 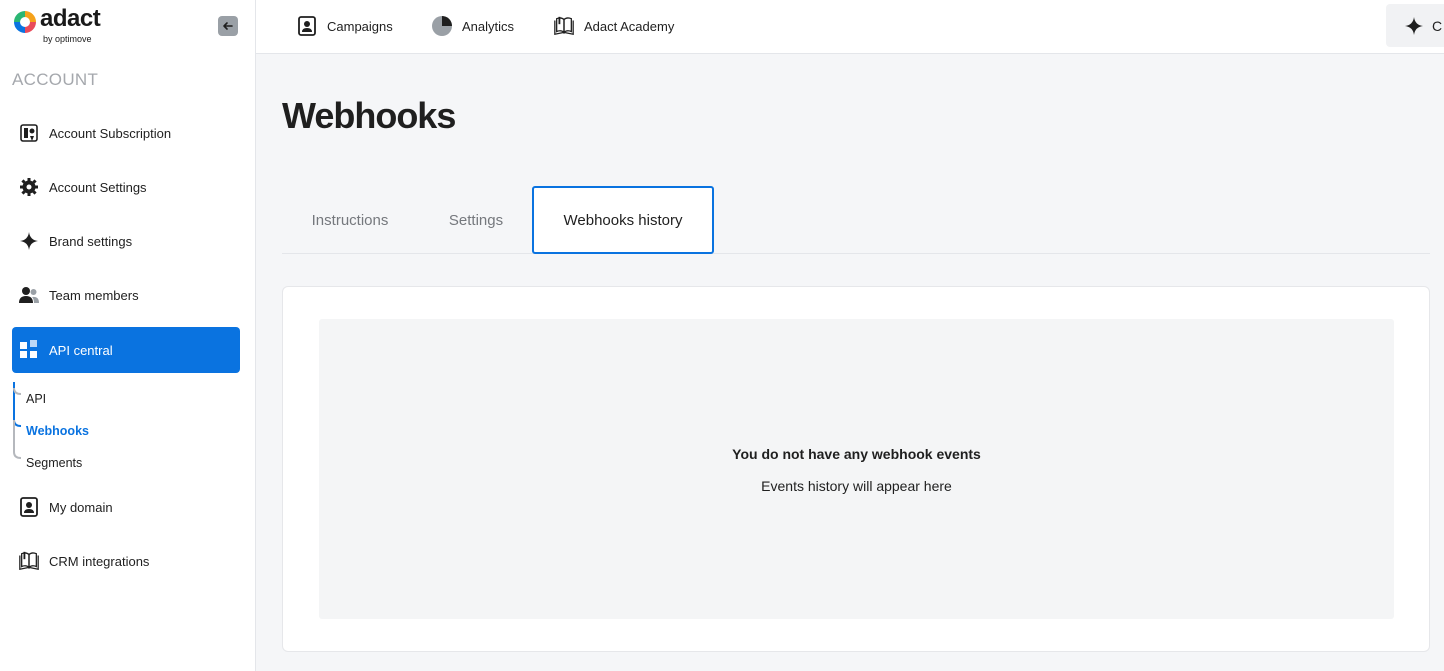 What do you see at coordinates (81, 507) in the screenshot?
I see `sidebar-item-label: My domain` at bounding box center [81, 507].